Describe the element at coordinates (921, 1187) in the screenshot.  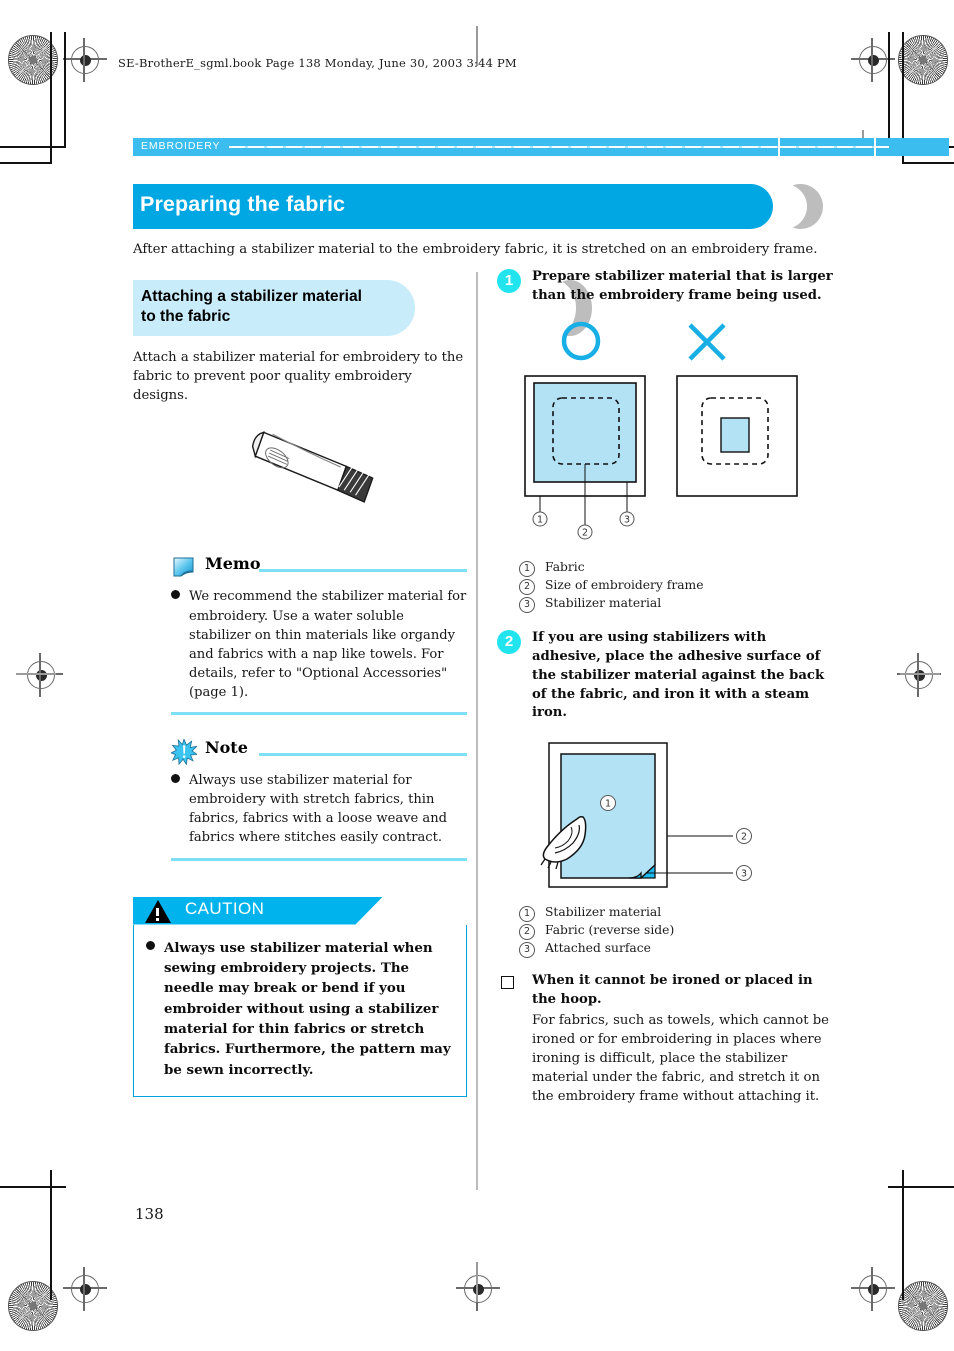
I see `crop-mark-bottom-right-h` at that location.